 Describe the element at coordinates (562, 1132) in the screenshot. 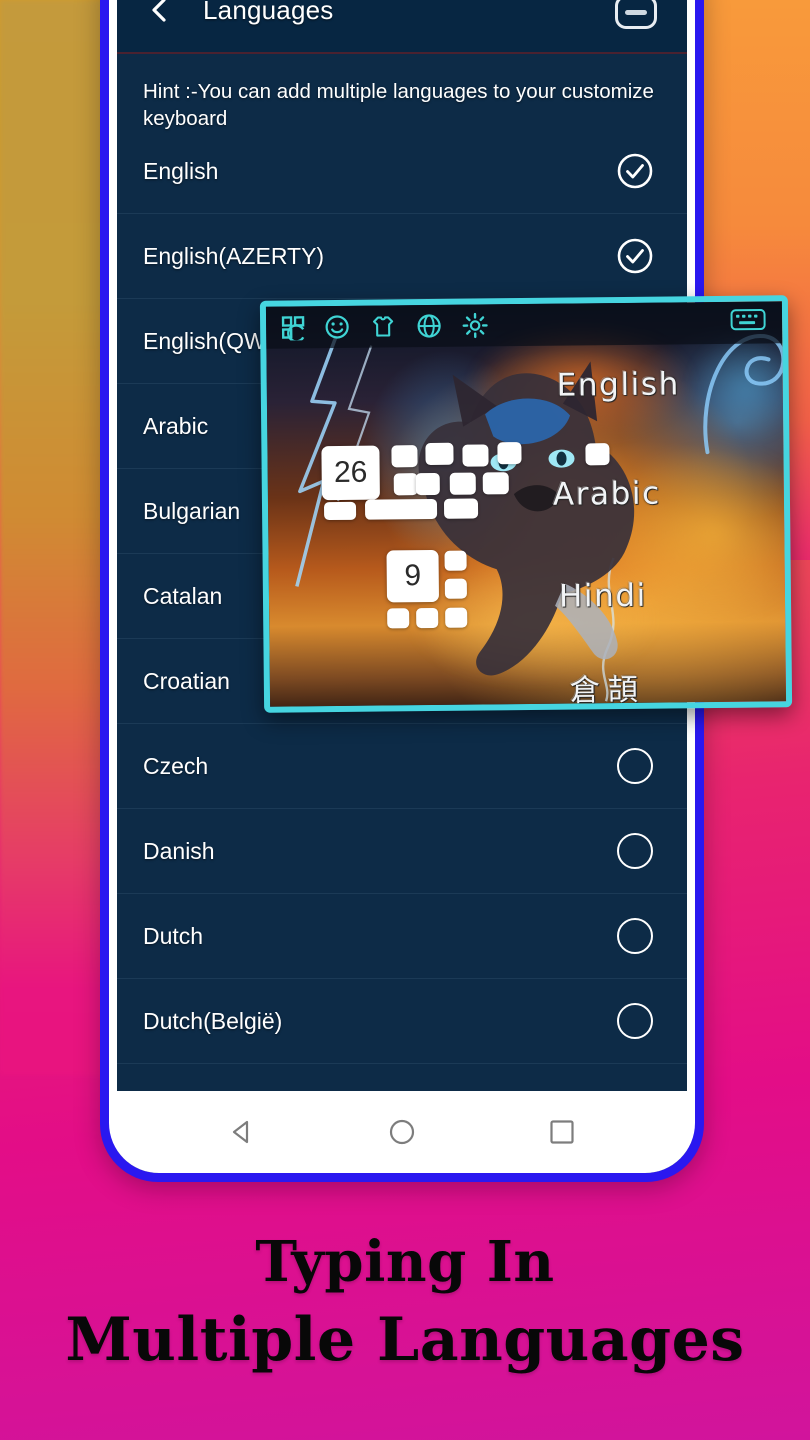

I see `recents-square-icon` at that location.